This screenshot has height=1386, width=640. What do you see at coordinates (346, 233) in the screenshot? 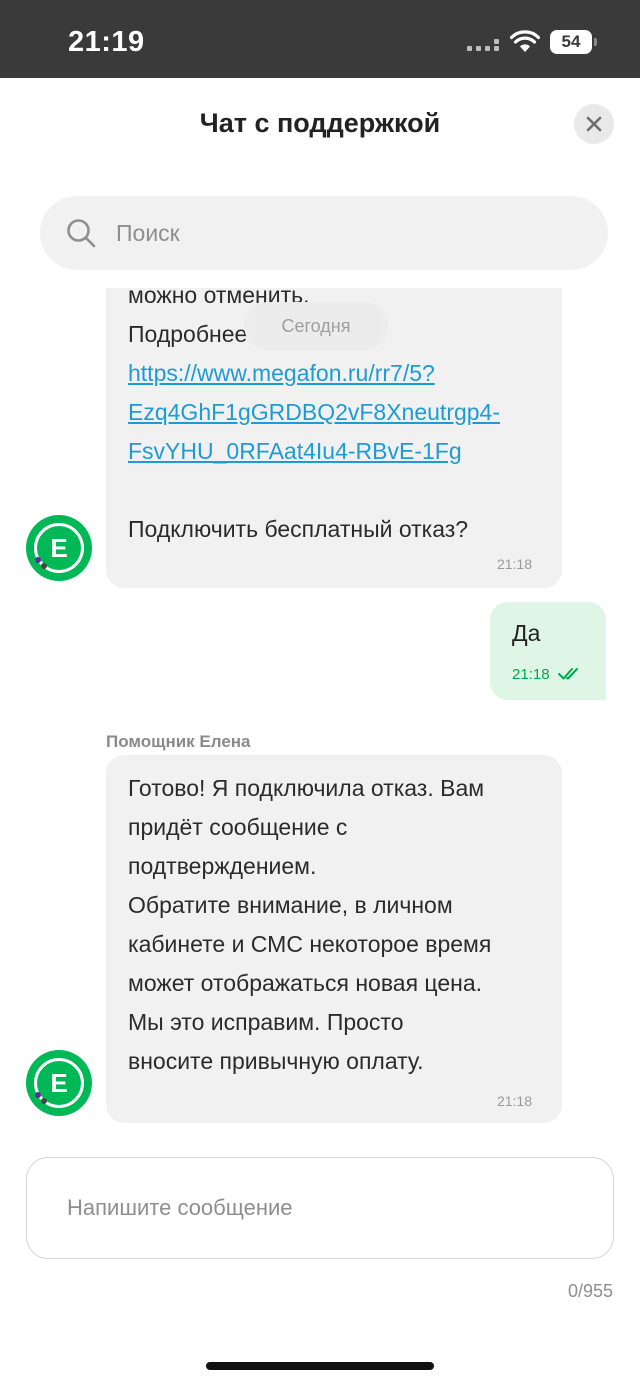
I see `search-input` at bounding box center [346, 233].